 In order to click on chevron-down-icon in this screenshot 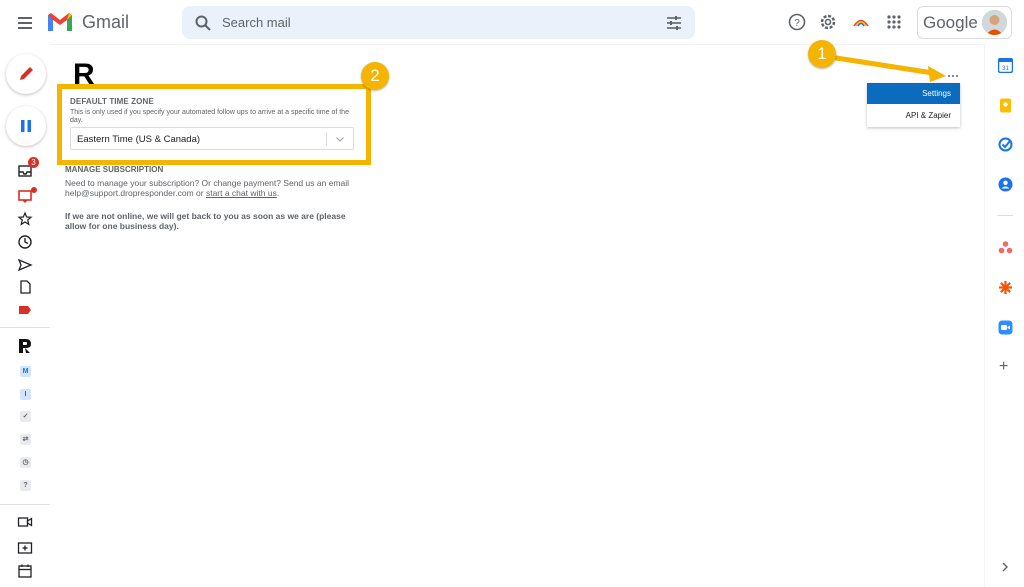, I will do `click(340, 139)`.